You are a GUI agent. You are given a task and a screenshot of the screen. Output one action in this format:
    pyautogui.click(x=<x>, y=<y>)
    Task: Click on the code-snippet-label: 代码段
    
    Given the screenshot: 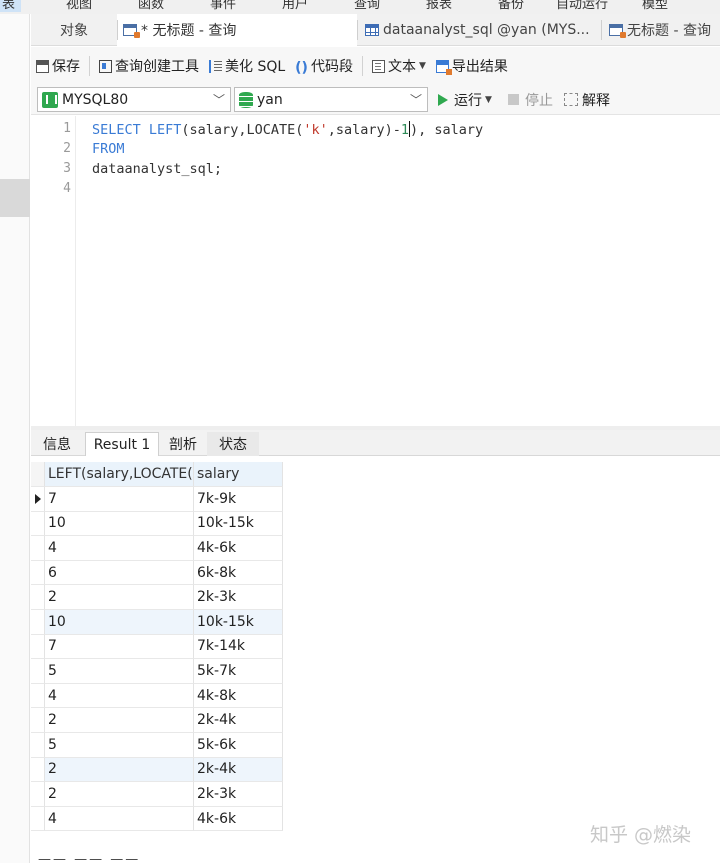 What is the action you would take?
    pyautogui.click(x=331, y=67)
    